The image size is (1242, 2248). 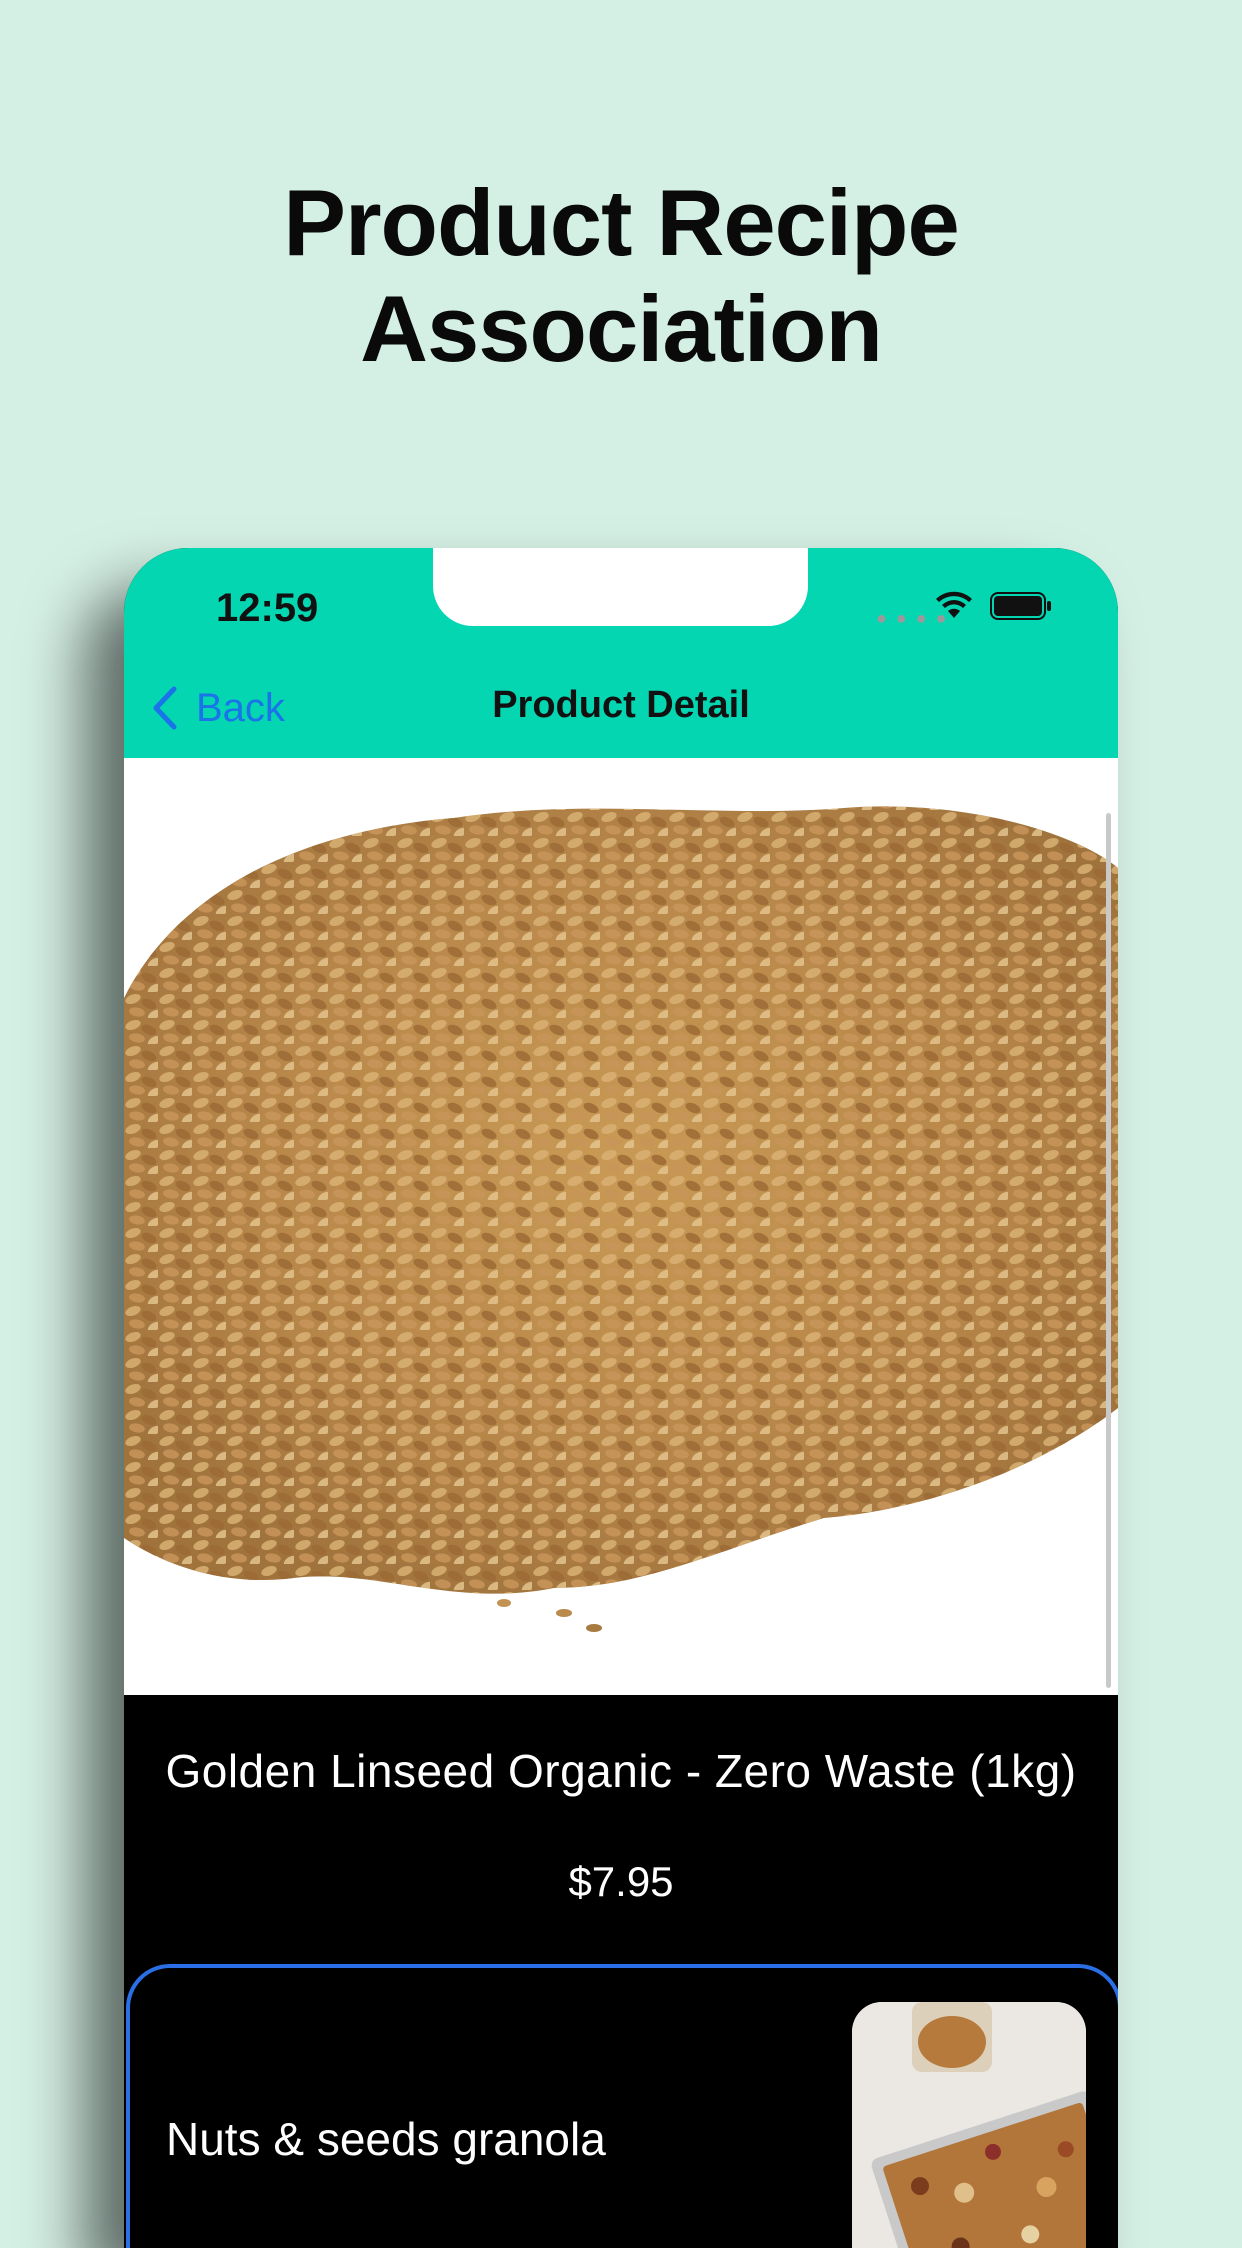 I want to click on recipe-title: Nuts & seeds granola, so click(x=386, y=2139).